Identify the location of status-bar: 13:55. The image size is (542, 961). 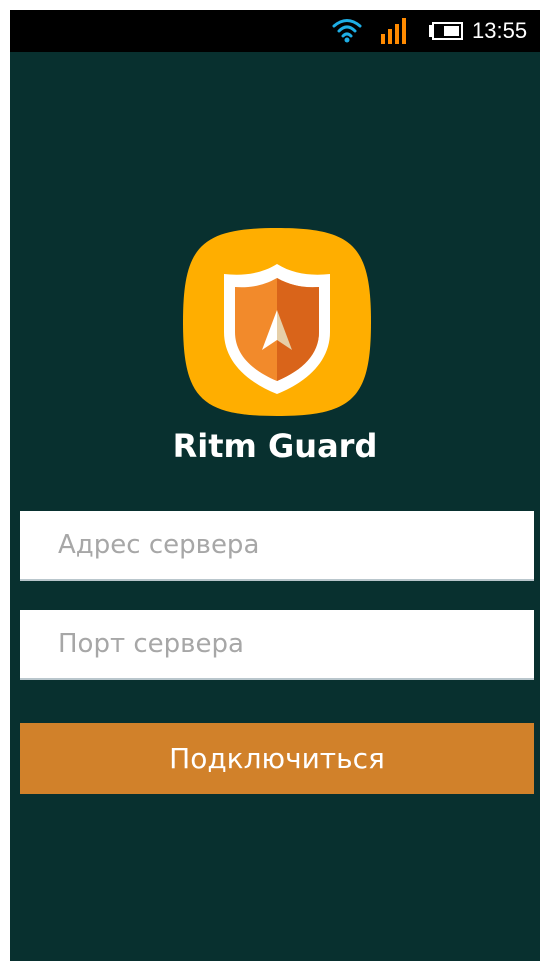
(275, 31).